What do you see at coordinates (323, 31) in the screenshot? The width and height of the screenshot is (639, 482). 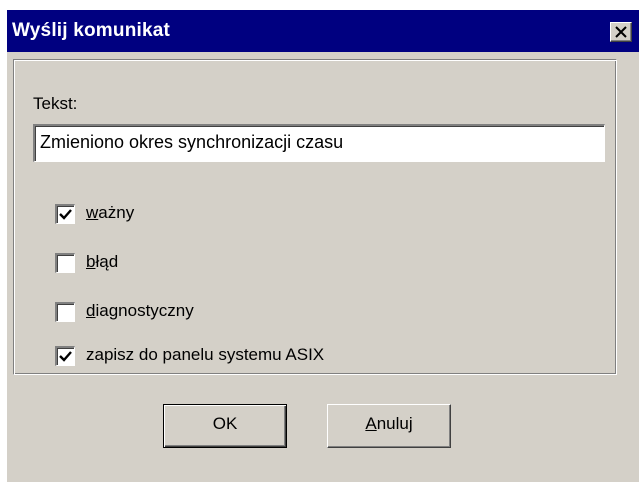 I see `title-bar: Wyślij komunikat` at bounding box center [323, 31].